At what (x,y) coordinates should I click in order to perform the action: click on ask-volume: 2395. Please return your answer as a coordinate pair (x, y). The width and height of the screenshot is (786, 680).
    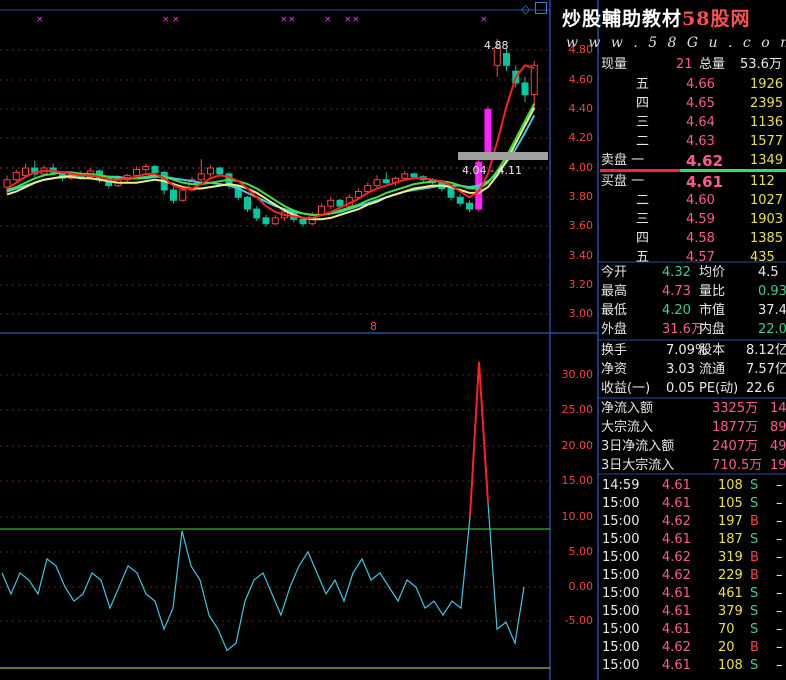
    Looking at the image, I should click on (767, 103).